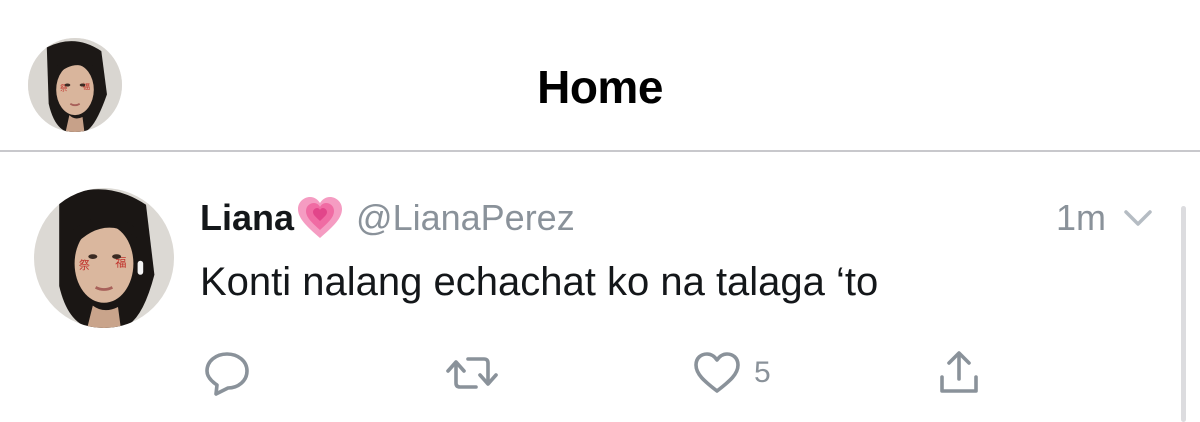  I want to click on tweet-text: Konti nalang echachat ko na talaga ‘to, so click(539, 282).